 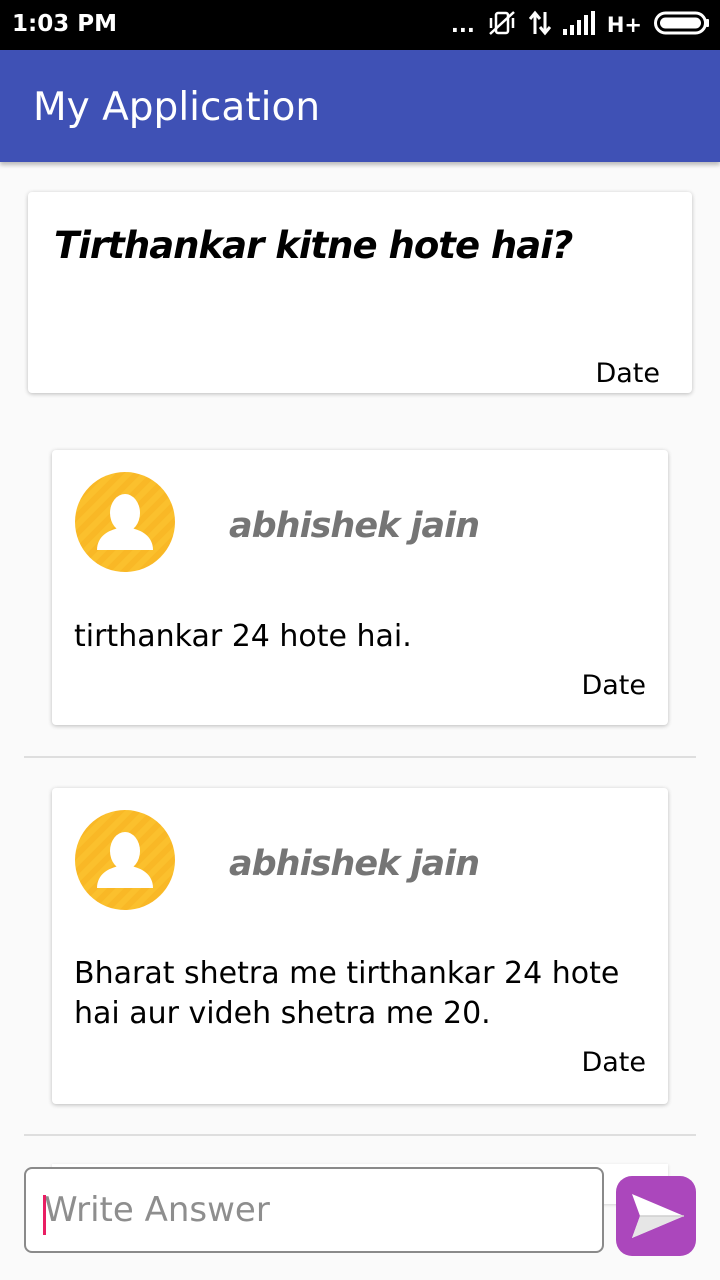 I want to click on app-title: My Application, so click(x=177, y=107).